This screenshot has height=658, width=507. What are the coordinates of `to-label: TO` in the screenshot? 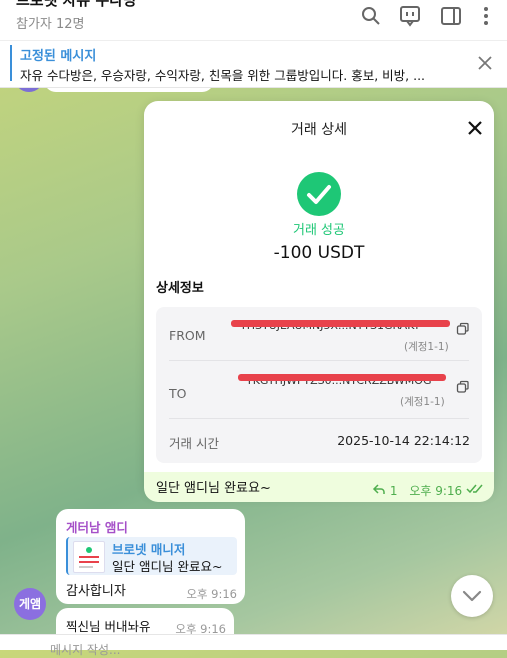 It's located at (178, 393).